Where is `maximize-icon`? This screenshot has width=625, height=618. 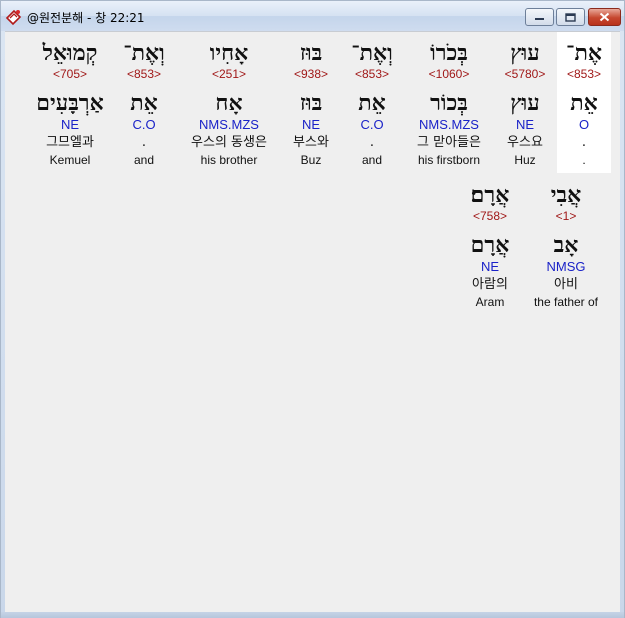 maximize-icon is located at coordinates (570, 17).